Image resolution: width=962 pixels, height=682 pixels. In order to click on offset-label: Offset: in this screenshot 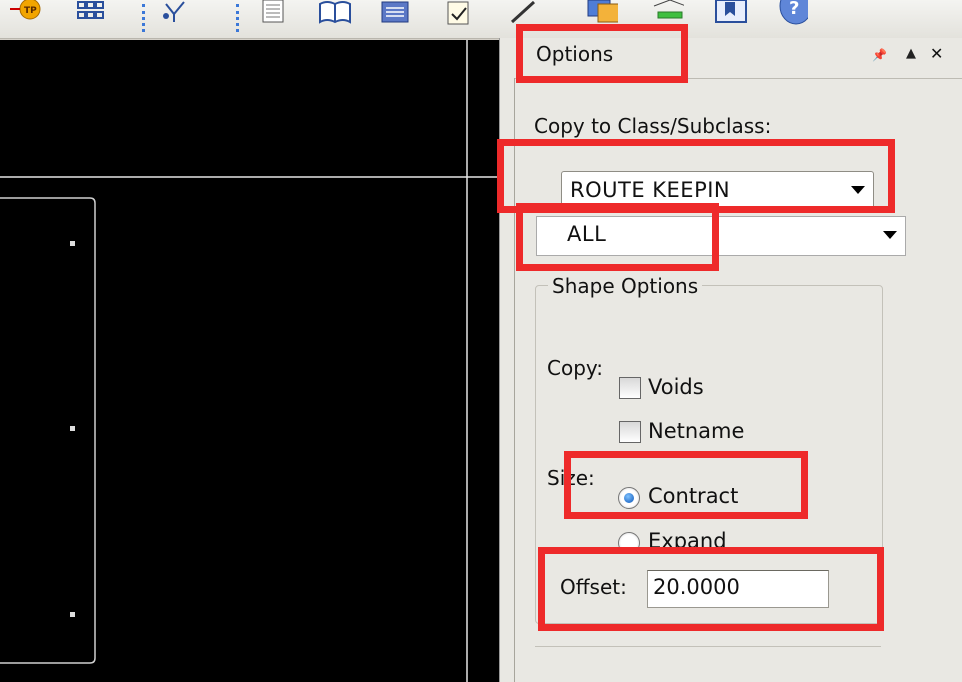, I will do `click(593, 587)`.